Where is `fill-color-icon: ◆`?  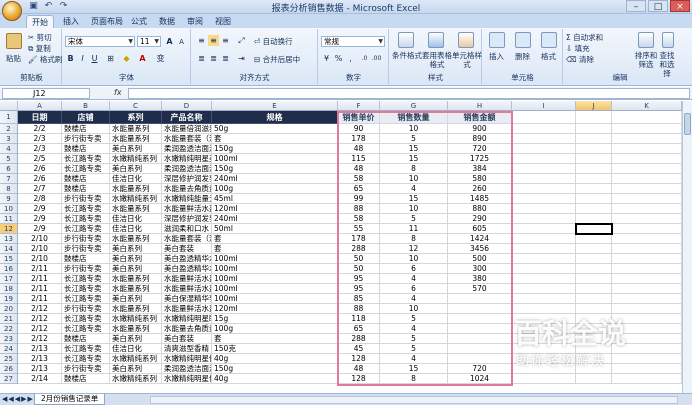 fill-color-icon: ◆ is located at coordinates (126, 58).